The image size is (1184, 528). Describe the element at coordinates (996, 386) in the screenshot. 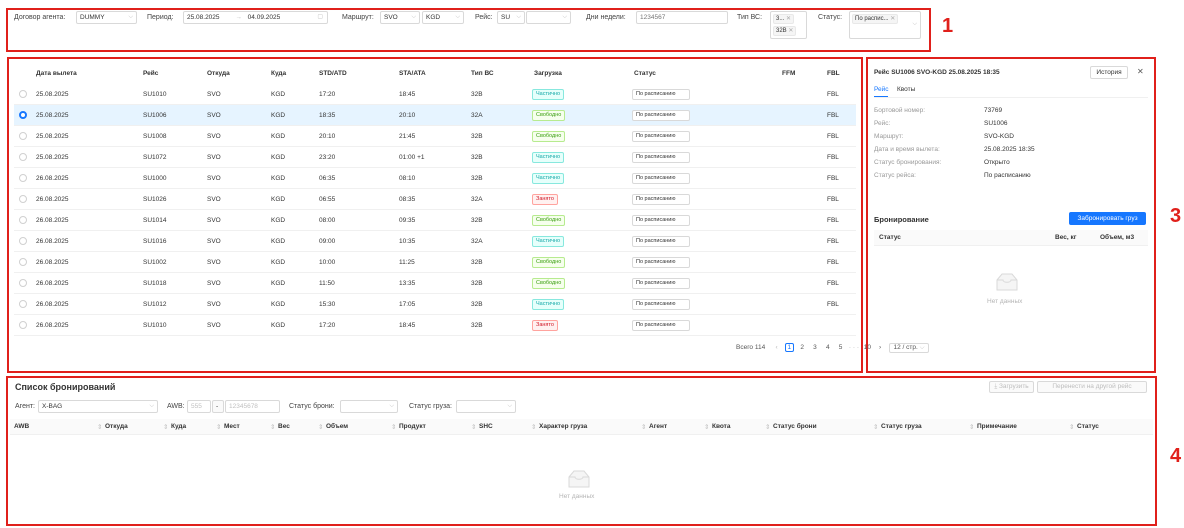

I see `upload-icon: ⤓` at that location.